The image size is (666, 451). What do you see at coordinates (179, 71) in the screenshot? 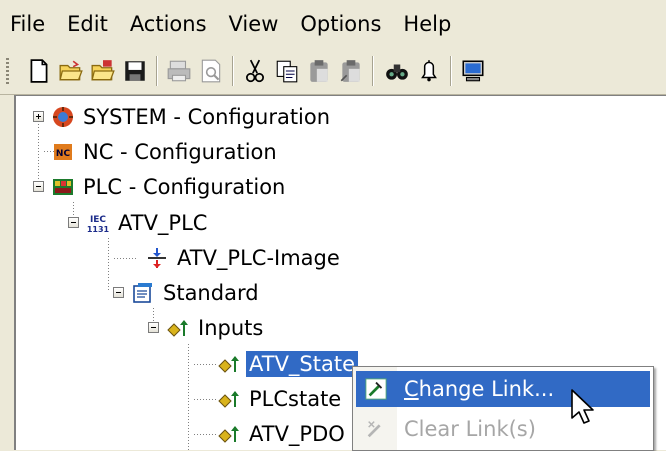
I see `print-icon` at bounding box center [179, 71].